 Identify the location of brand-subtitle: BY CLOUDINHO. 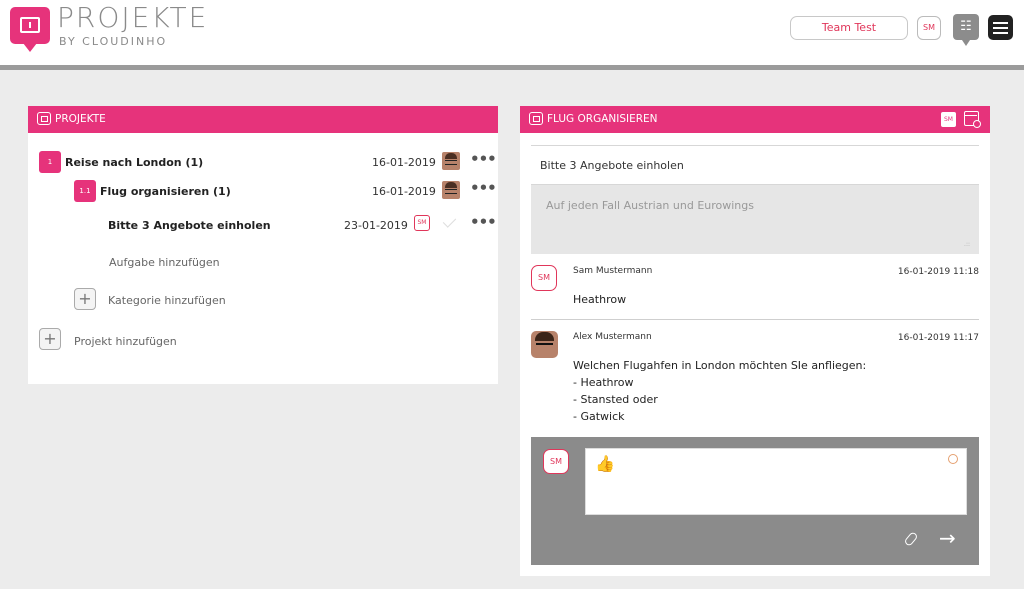
(113, 41).